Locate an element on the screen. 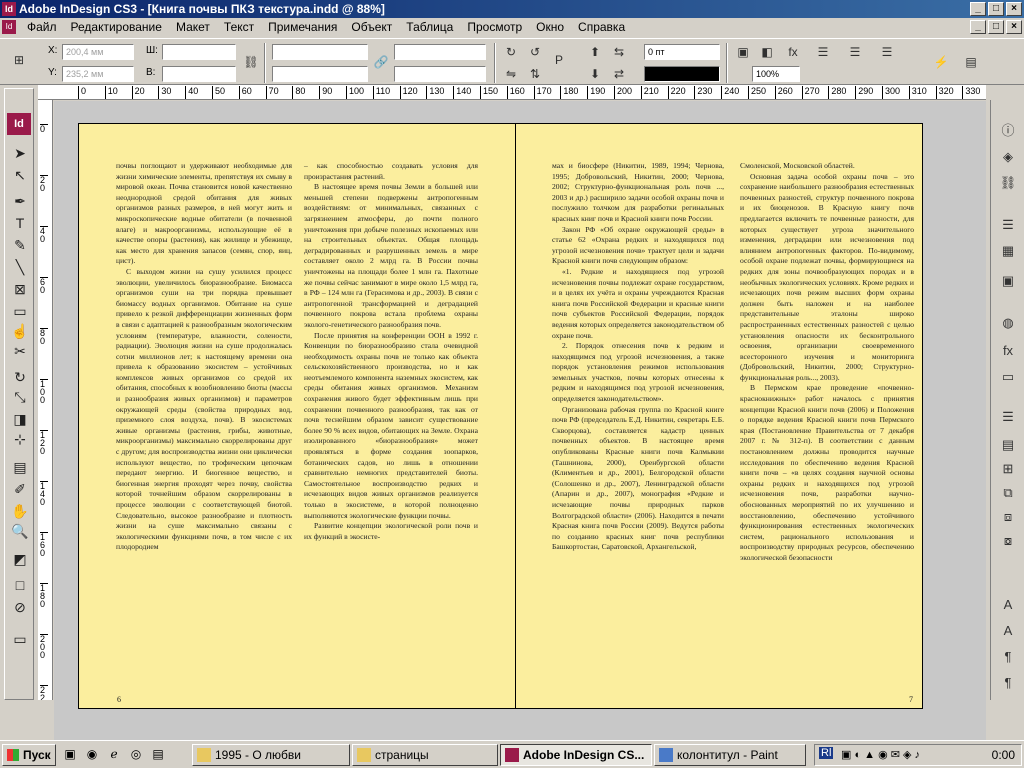  rotate-tool-icon: ↻ is located at coordinates (20, 377).